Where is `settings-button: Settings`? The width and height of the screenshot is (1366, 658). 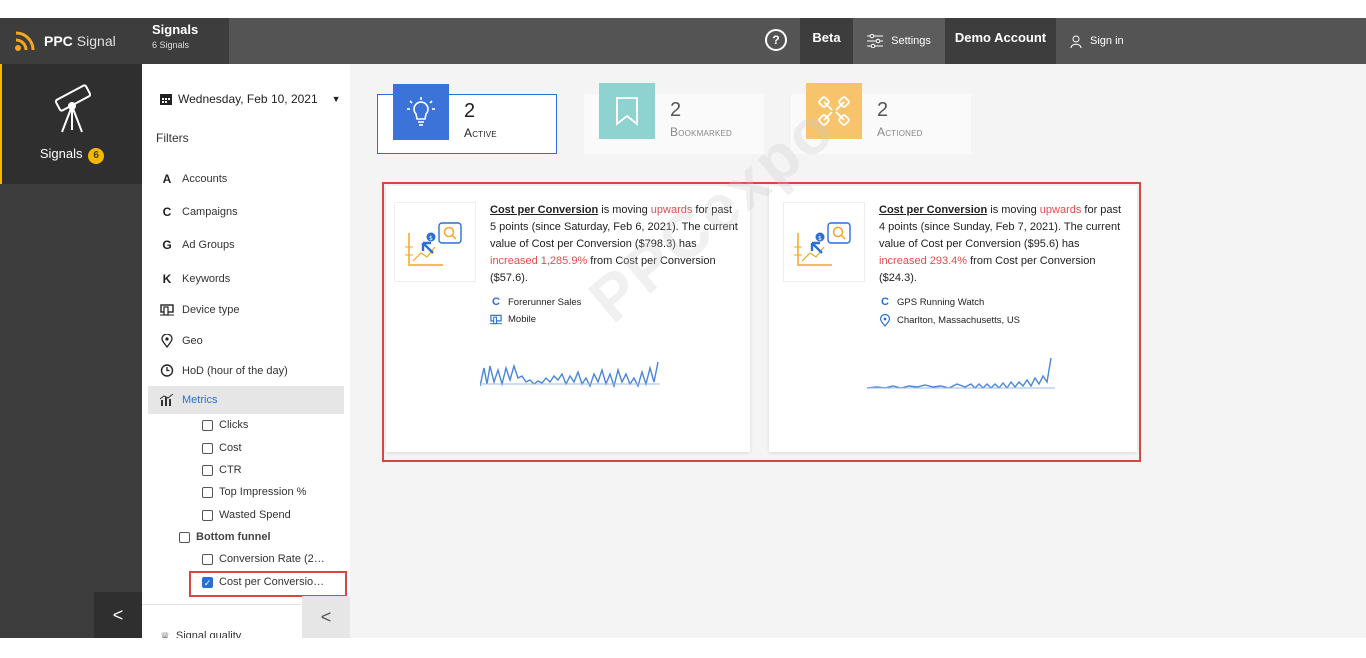 settings-button: Settings is located at coordinates (899, 41).